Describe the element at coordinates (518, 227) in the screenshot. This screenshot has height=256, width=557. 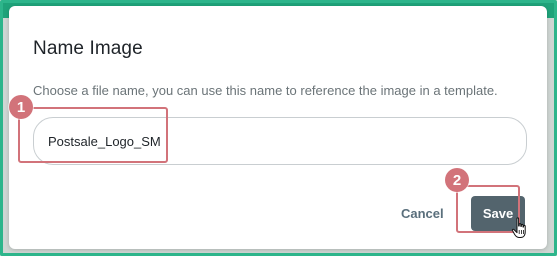
I see `hand-pointer-icon` at that location.